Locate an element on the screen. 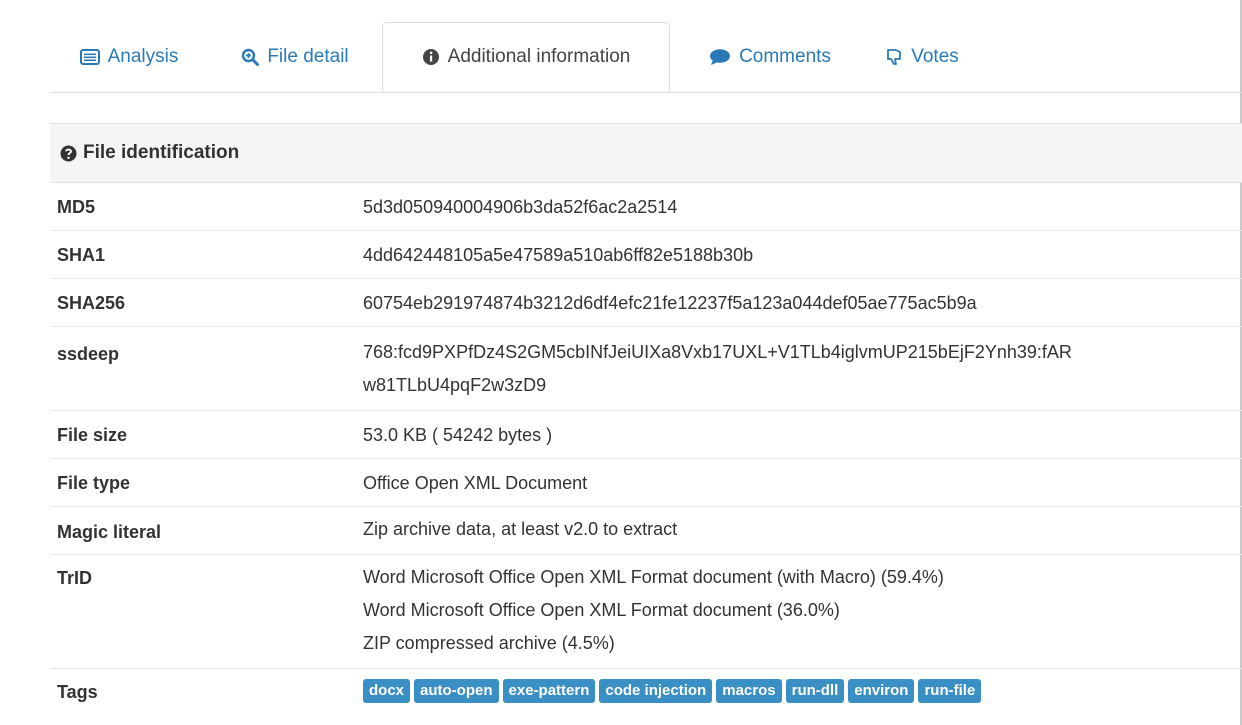 The image size is (1242, 725). tags-label: Tags is located at coordinates (77, 692).